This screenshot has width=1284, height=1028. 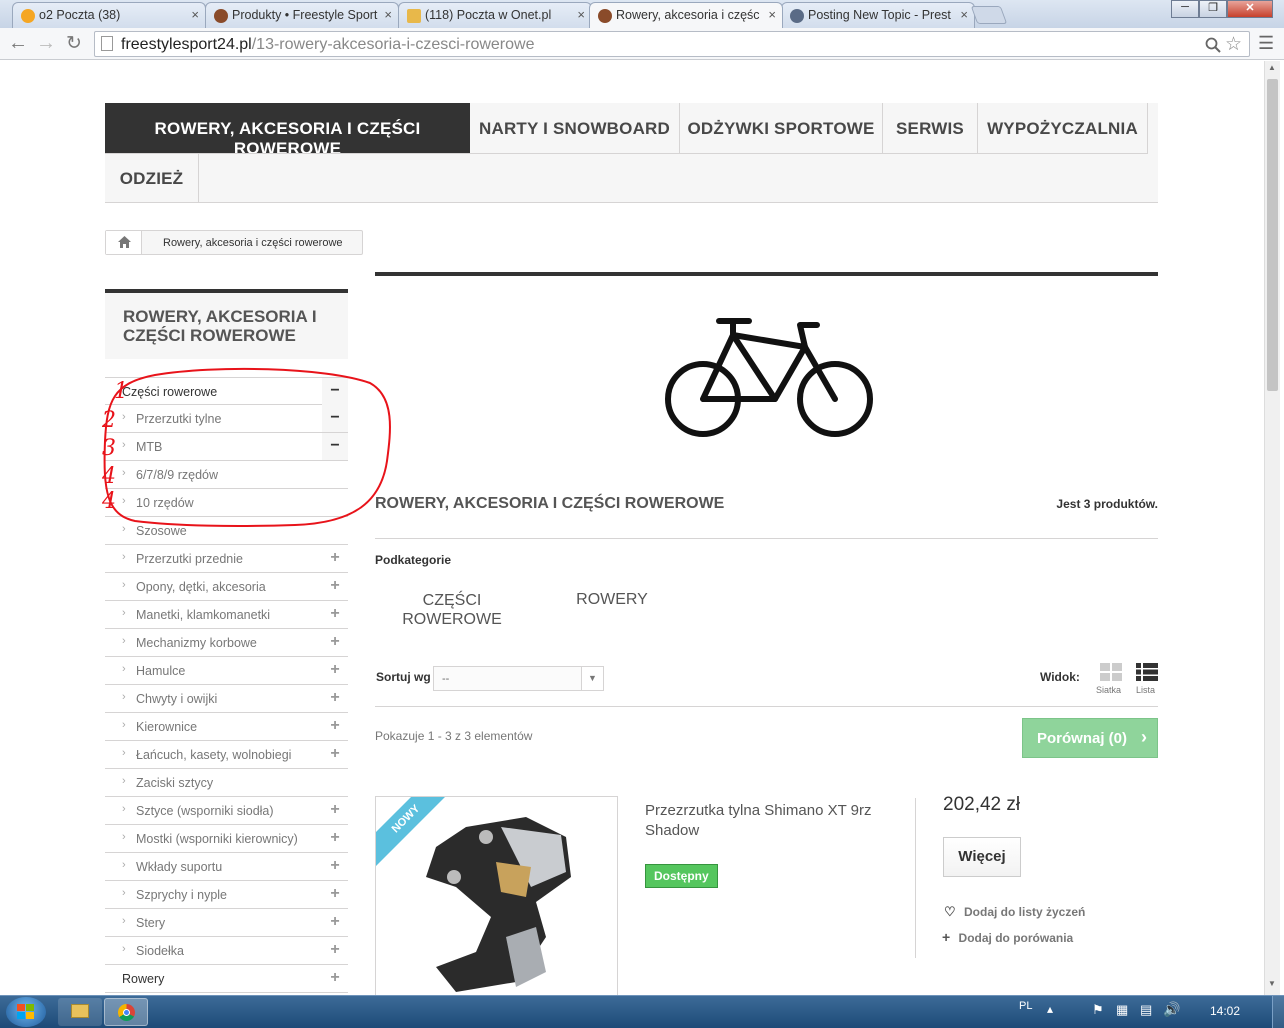 I want to click on sidebar-item: › Przerzutki tylne −, so click(x=226, y=419).